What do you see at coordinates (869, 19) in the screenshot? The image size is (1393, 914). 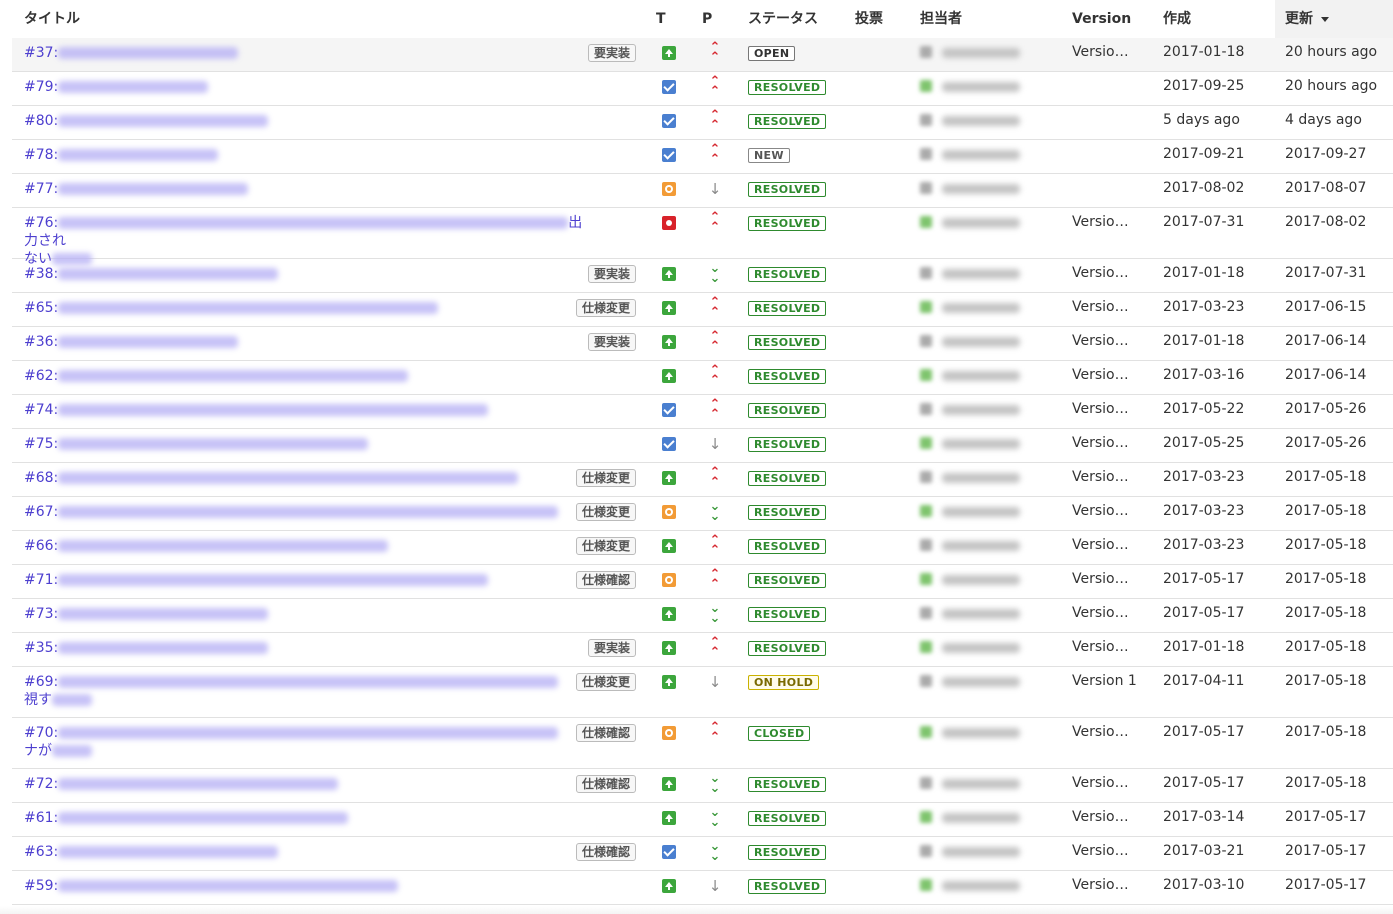 I see `column-header-votes: 投票` at bounding box center [869, 19].